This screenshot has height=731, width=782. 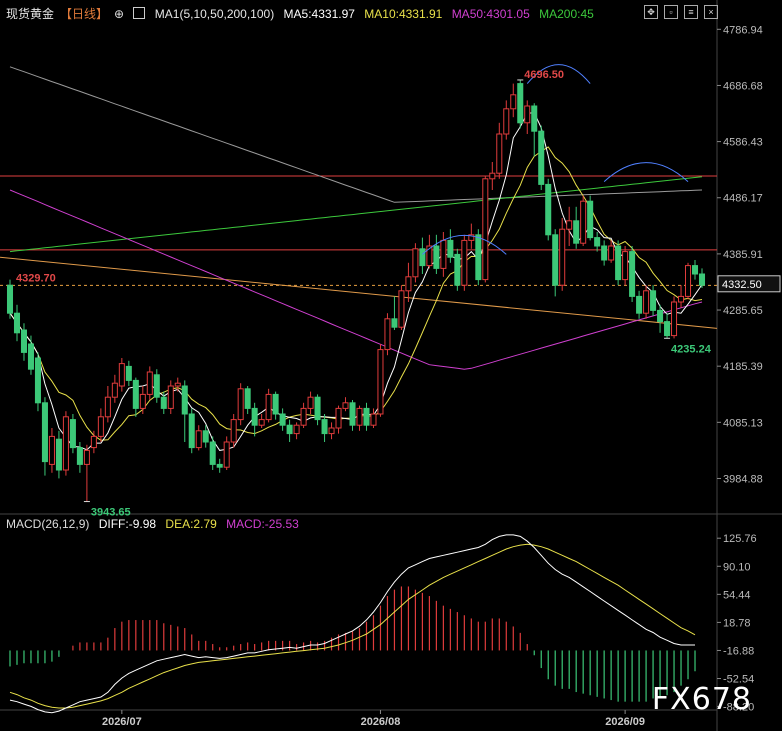 I want to click on macd-dea-value: DEA:2.79, so click(x=191, y=524).